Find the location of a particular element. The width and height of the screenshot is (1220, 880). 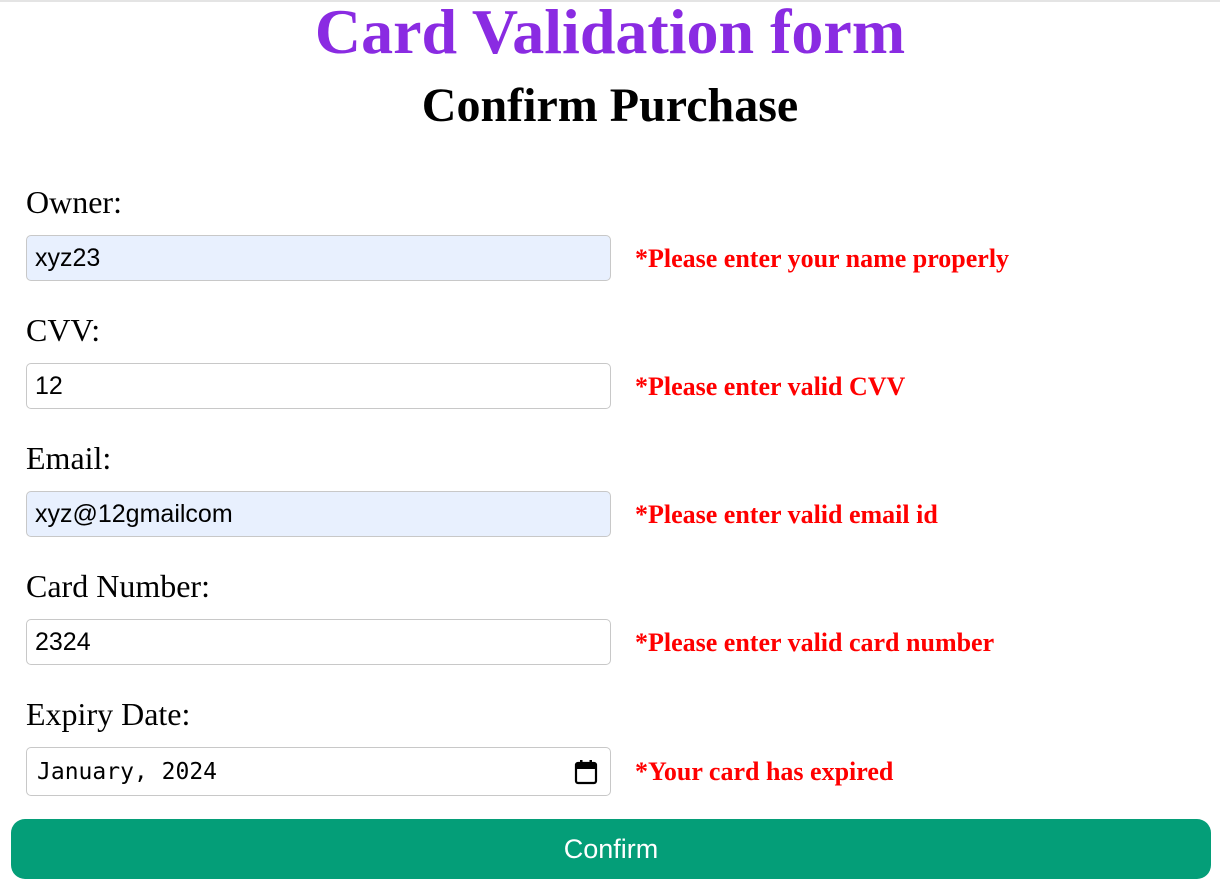

card-number-input is located at coordinates (318, 642).